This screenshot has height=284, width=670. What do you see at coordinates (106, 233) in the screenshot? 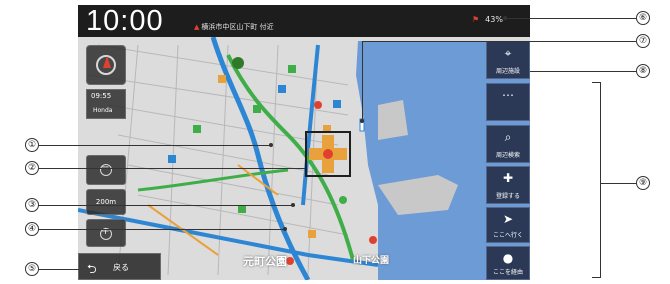
I see `zoom-in-button: +` at bounding box center [106, 233].